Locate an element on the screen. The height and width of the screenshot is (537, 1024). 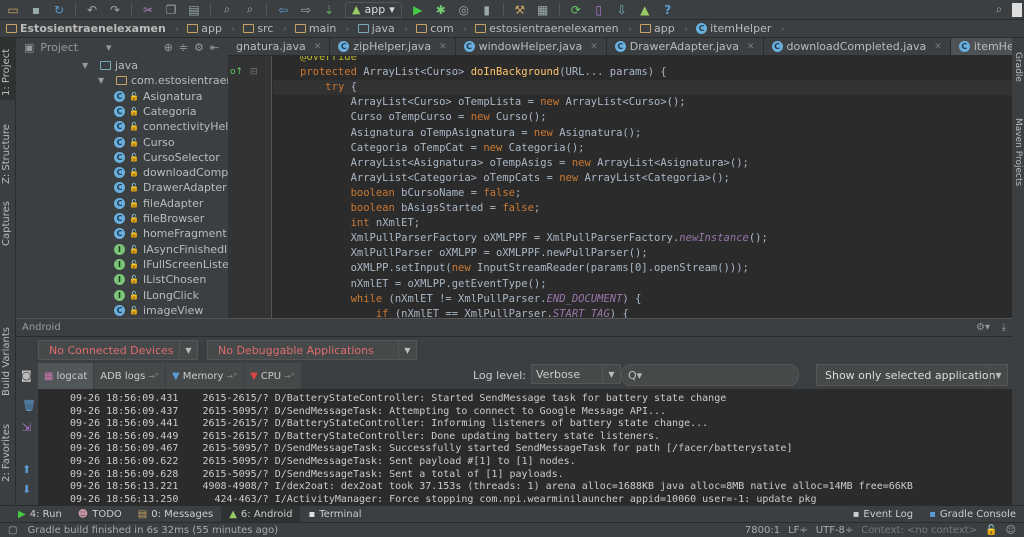
bottom-tab: ▤ 0: Messages is located at coordinates (175, 514).